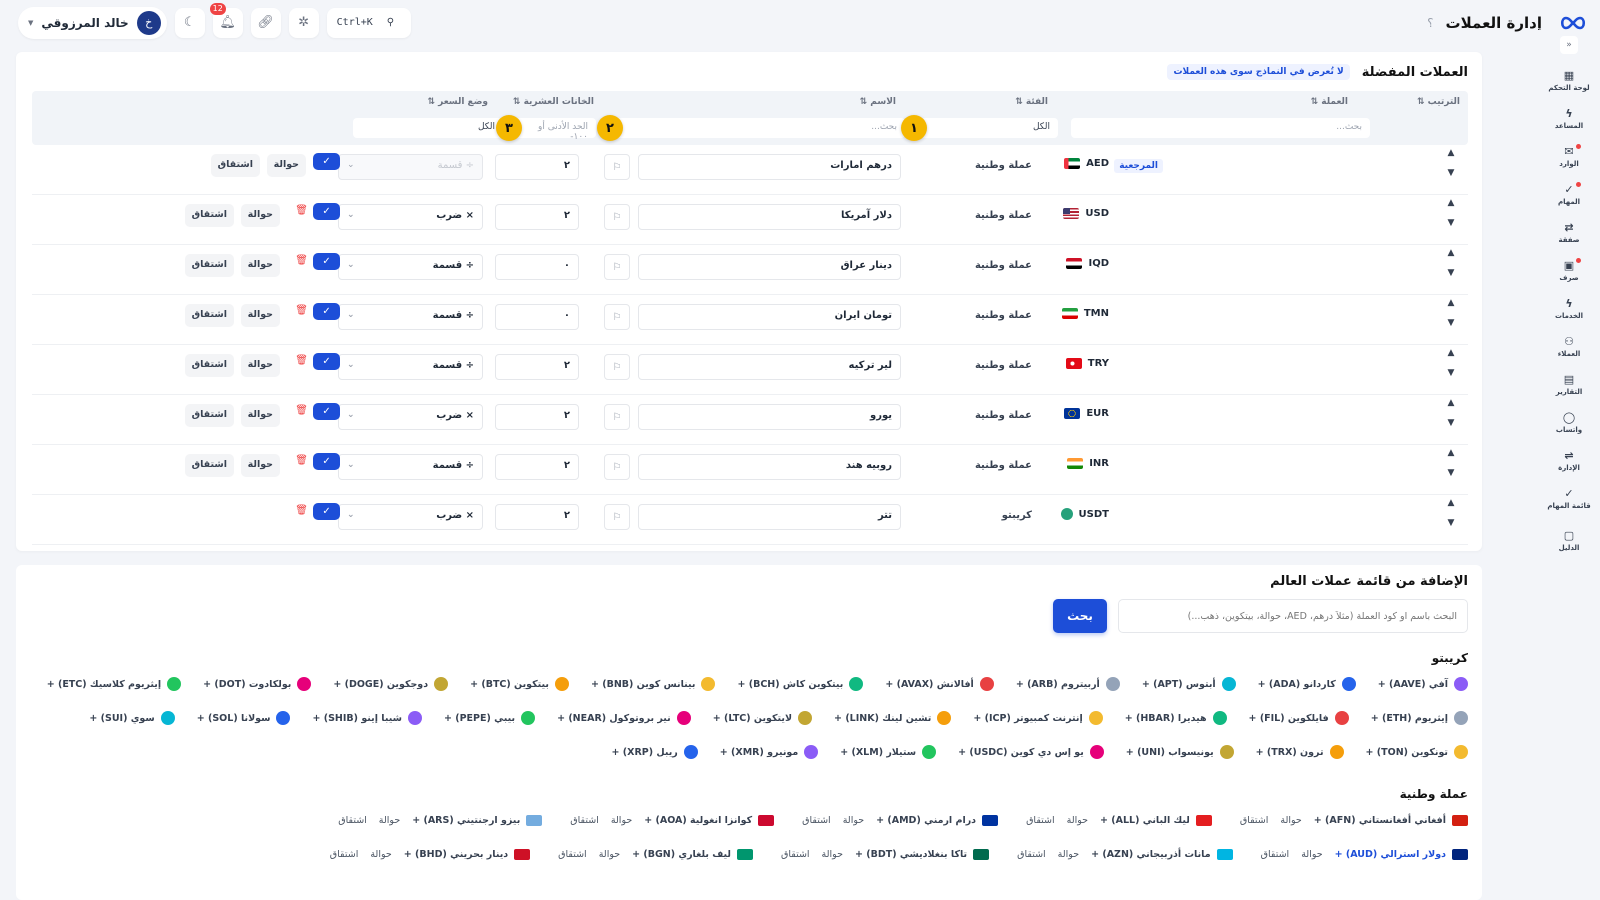 This screenshot has height=900, width=1600. What do you see at coordinates (1569, 423) in the screenshot?
I see `sidebar-item: ◯ واتساب` at bounding box center [1569, 423].